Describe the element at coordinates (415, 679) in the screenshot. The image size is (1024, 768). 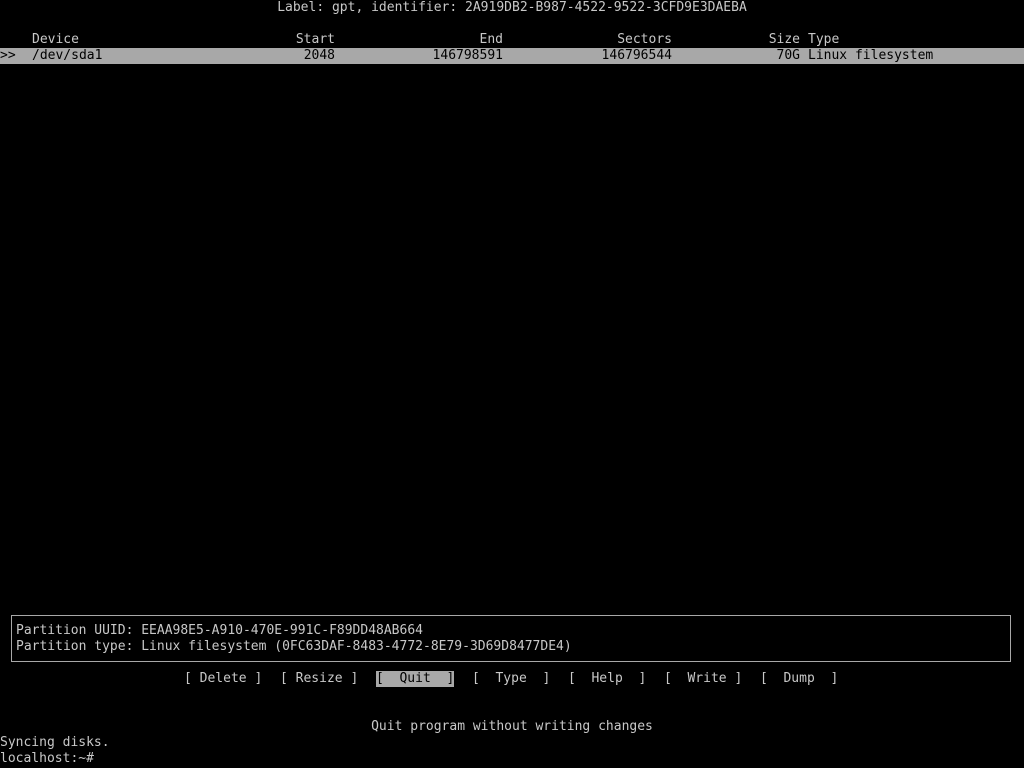
I see `quit-button: [ Quit ]` at that location.